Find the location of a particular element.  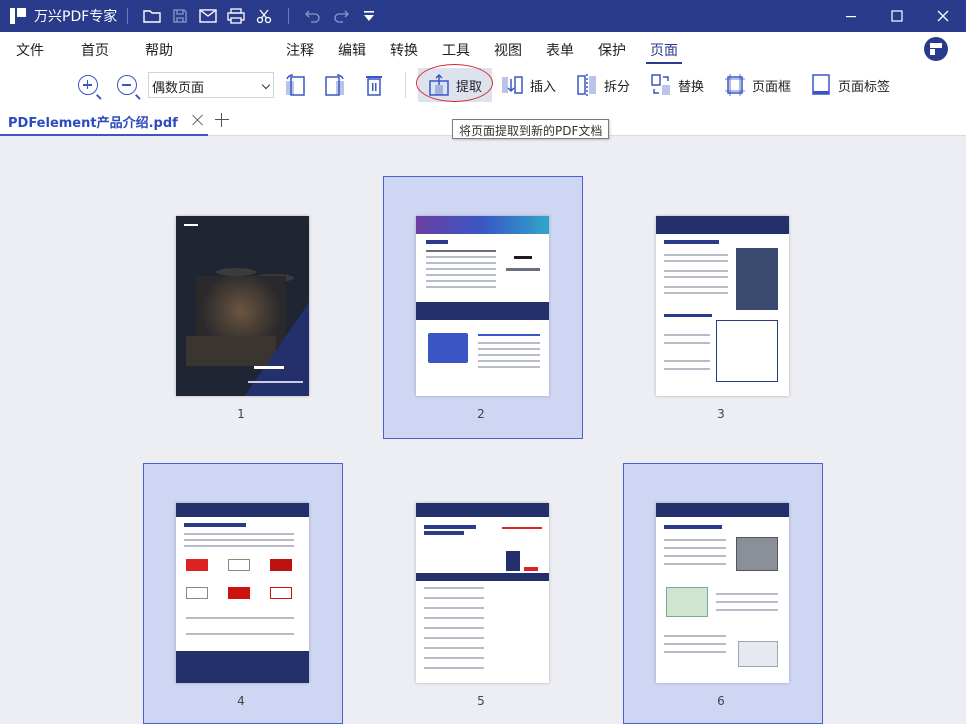

title-bar: 万兴PDF专家 is located at coordinates (483, 16).